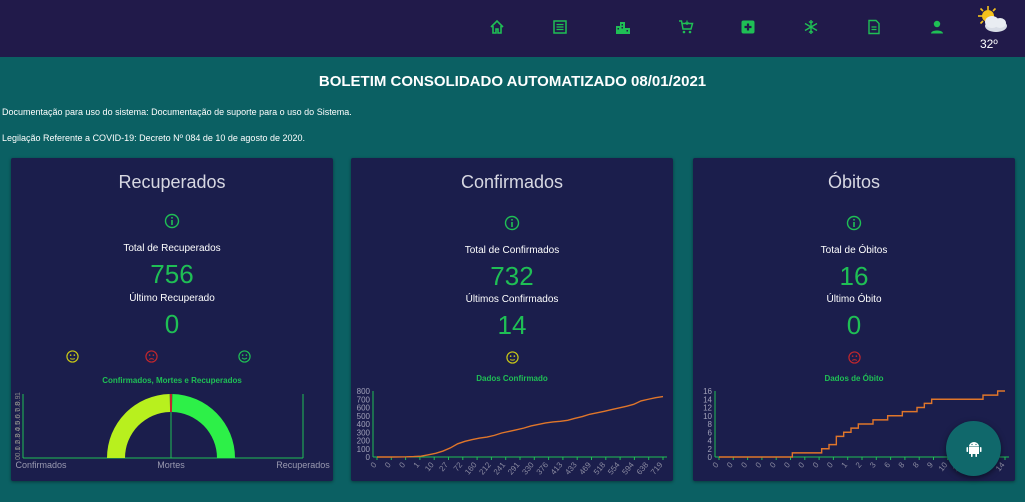  What do you see at coordinates (512, 250) in the screenshot?
I see `total-label: Total de Confirmados` at bounding box center [512, 250].